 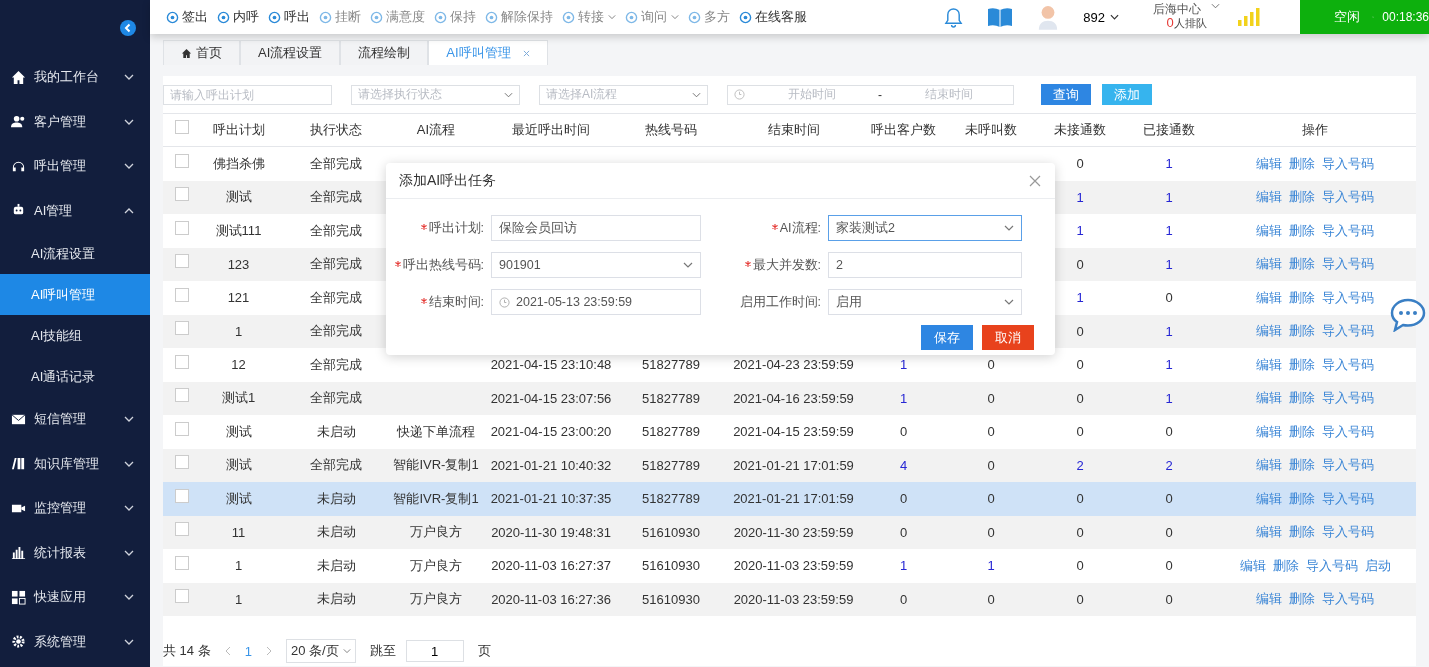 What do you see at coordinates (1170, 23) in the screenshot?
I see `queue-count: 0` at bounding box center [1170, 23].